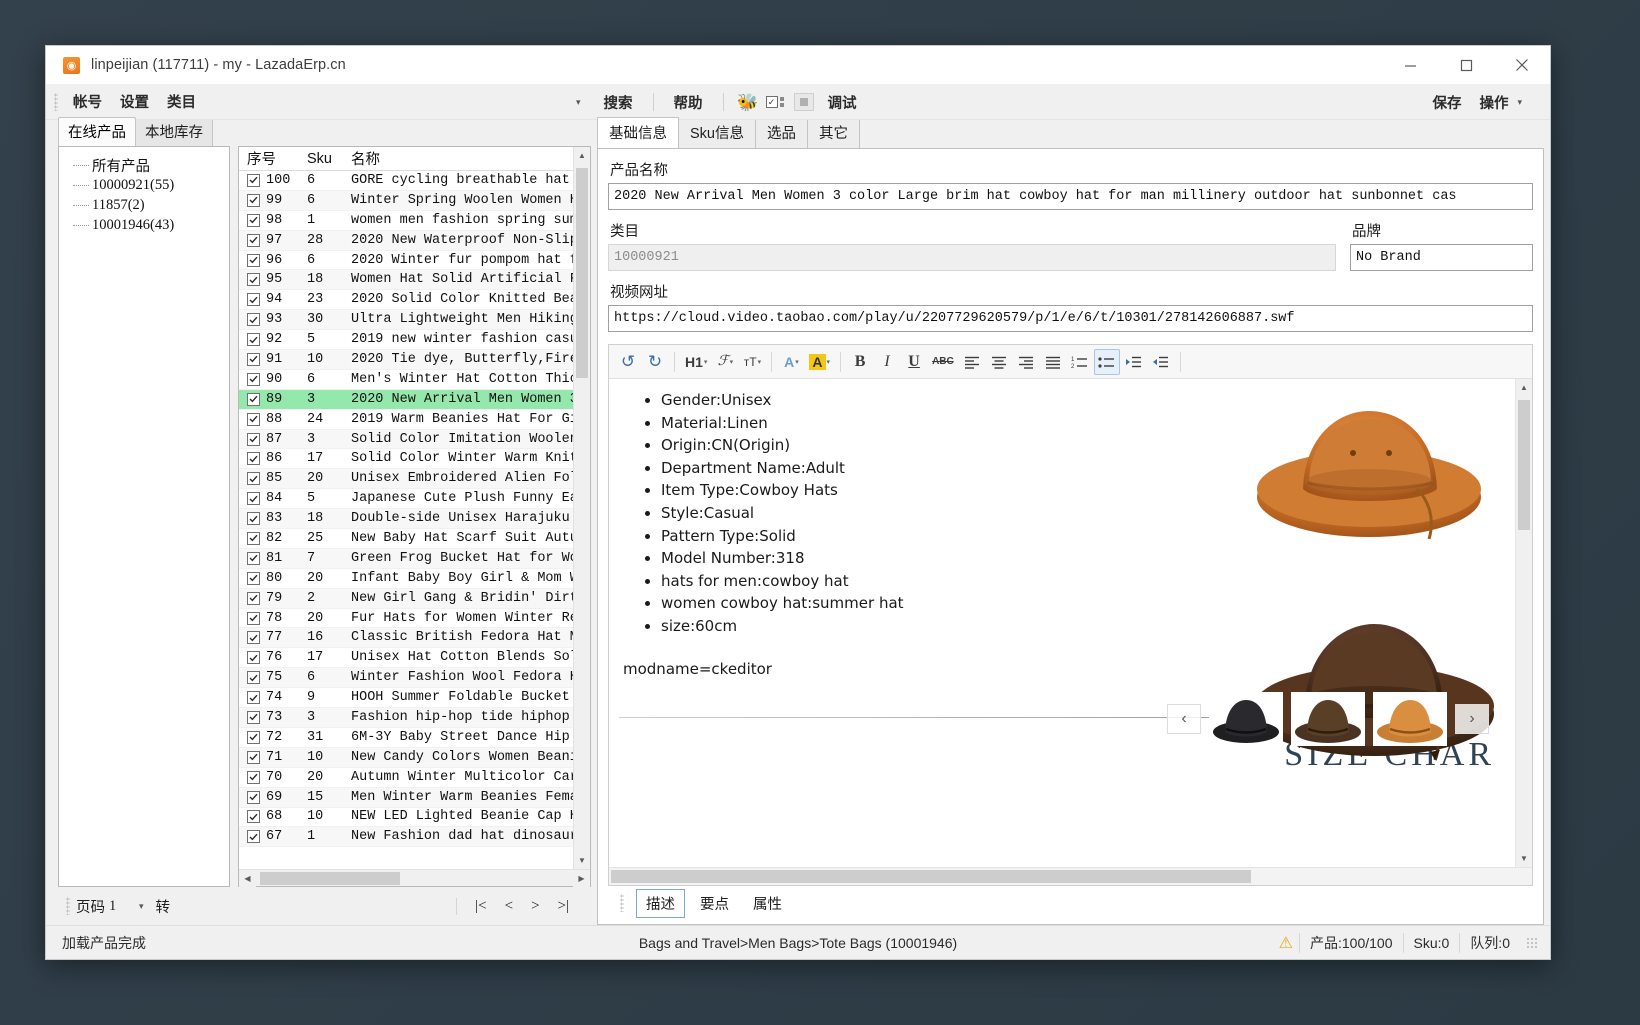  I want to click on table-row: 82 25 New Baby Hat Scarf Suit Autu, so click(406, 539).